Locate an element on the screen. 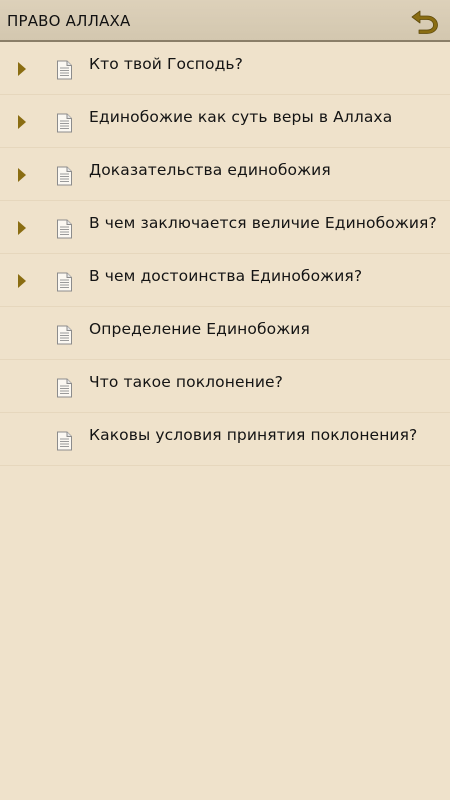 Image resolution: width=450 pixels, height=800 pixels. undo-arrow-icon is located at coordinates (424, 22).